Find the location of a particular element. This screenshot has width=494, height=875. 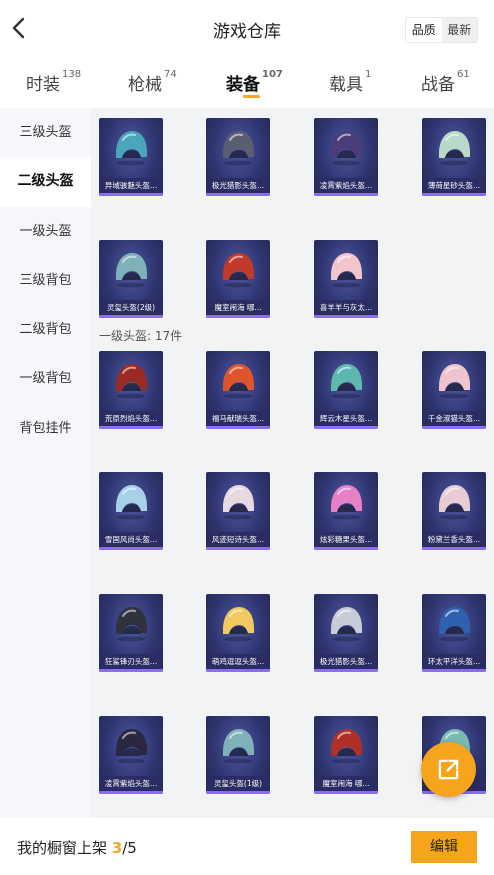

sort-toggle: 品质 最新 is located at coordinates (441, 30).